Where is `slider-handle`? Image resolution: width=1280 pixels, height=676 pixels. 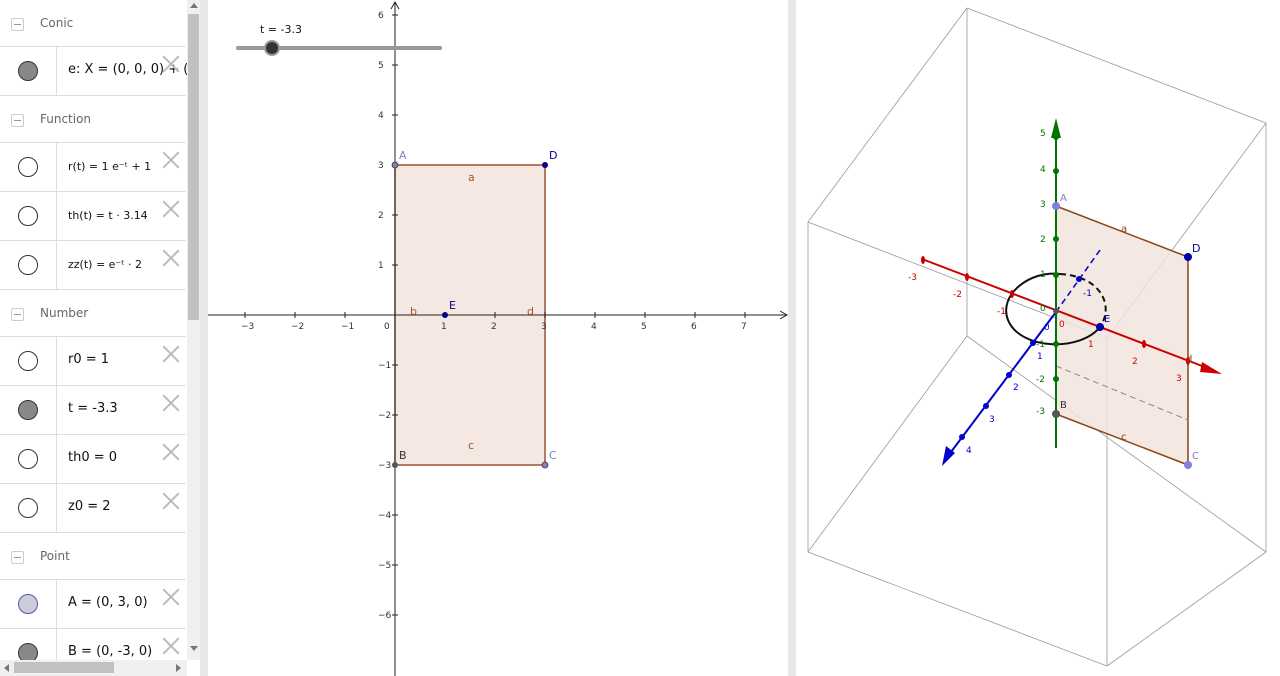
slider-handle is located at coordinates (272, 48).